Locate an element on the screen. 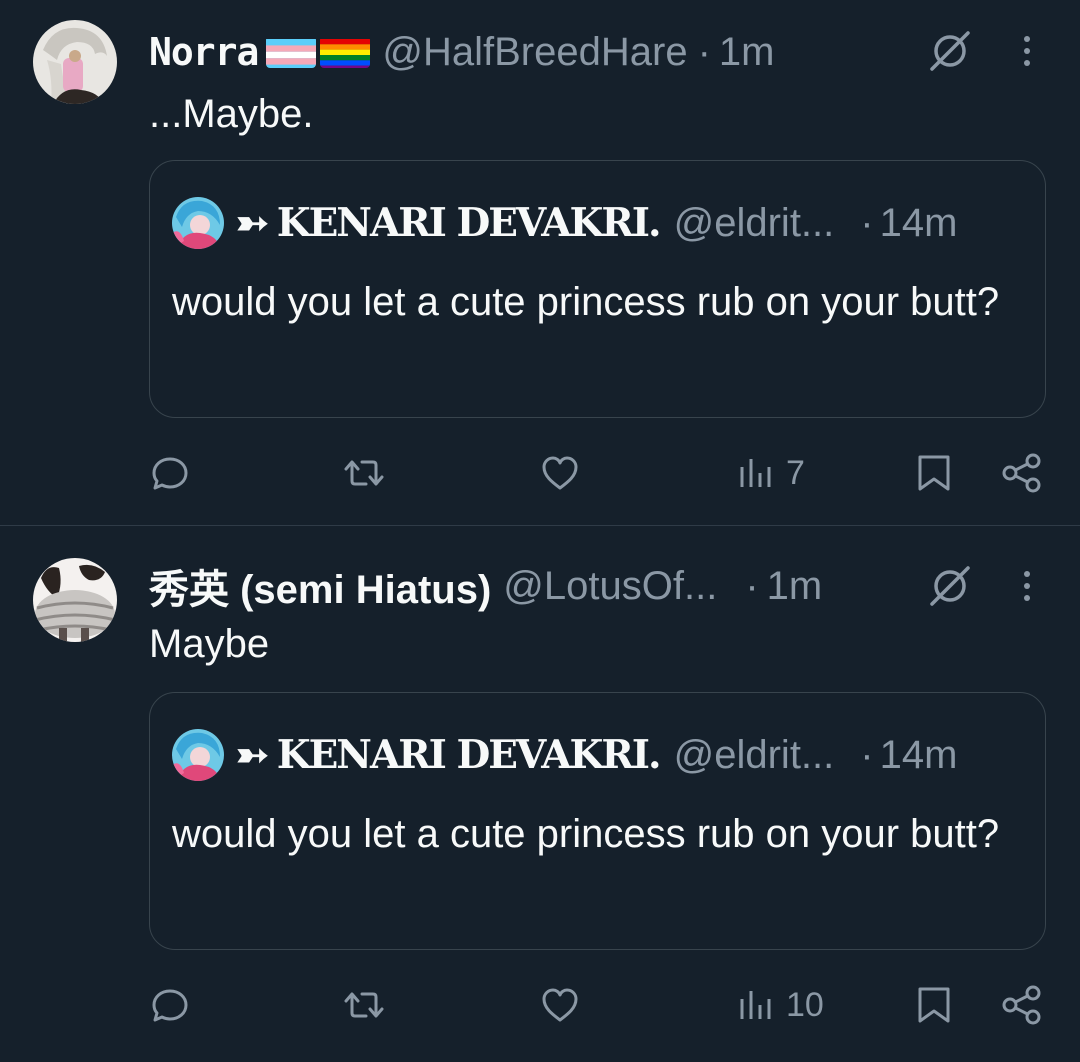 This screenshot has width=1080, height=1062. views-button: 7 is located at coordinates (769, 473).